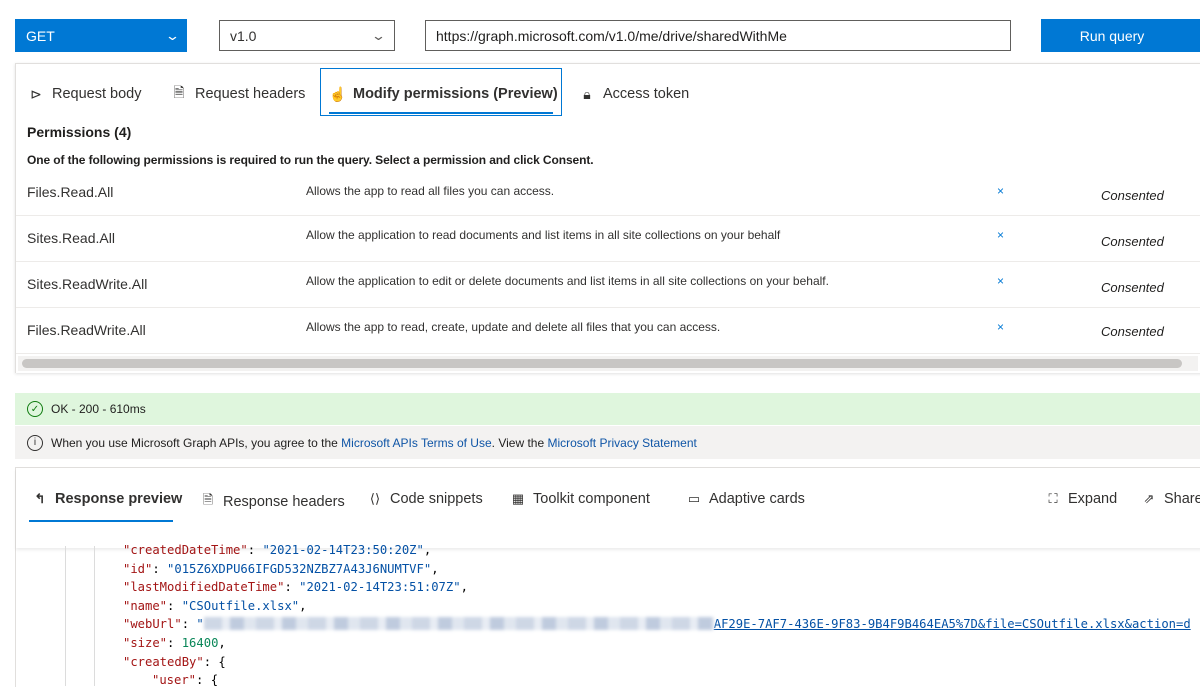  Describe the element at coordinates (694, 498) in the screenshot. I see `card-icon: ▭` at that location.